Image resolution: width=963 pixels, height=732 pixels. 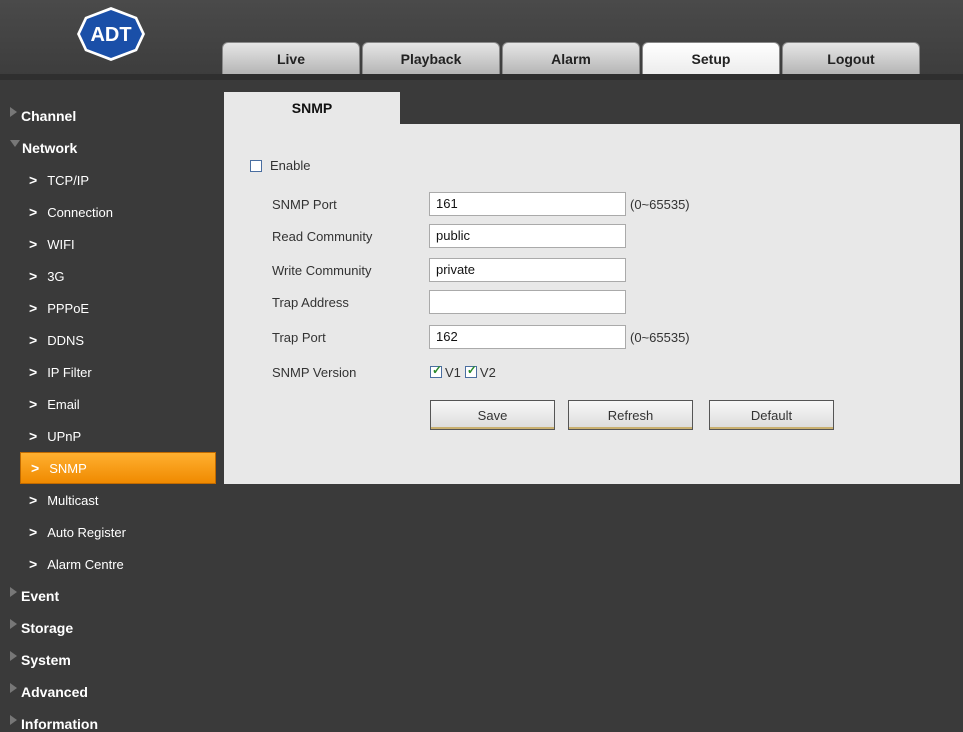 I want to click on snmp-port-label: SNMP Port, so click(x=304, y=204).